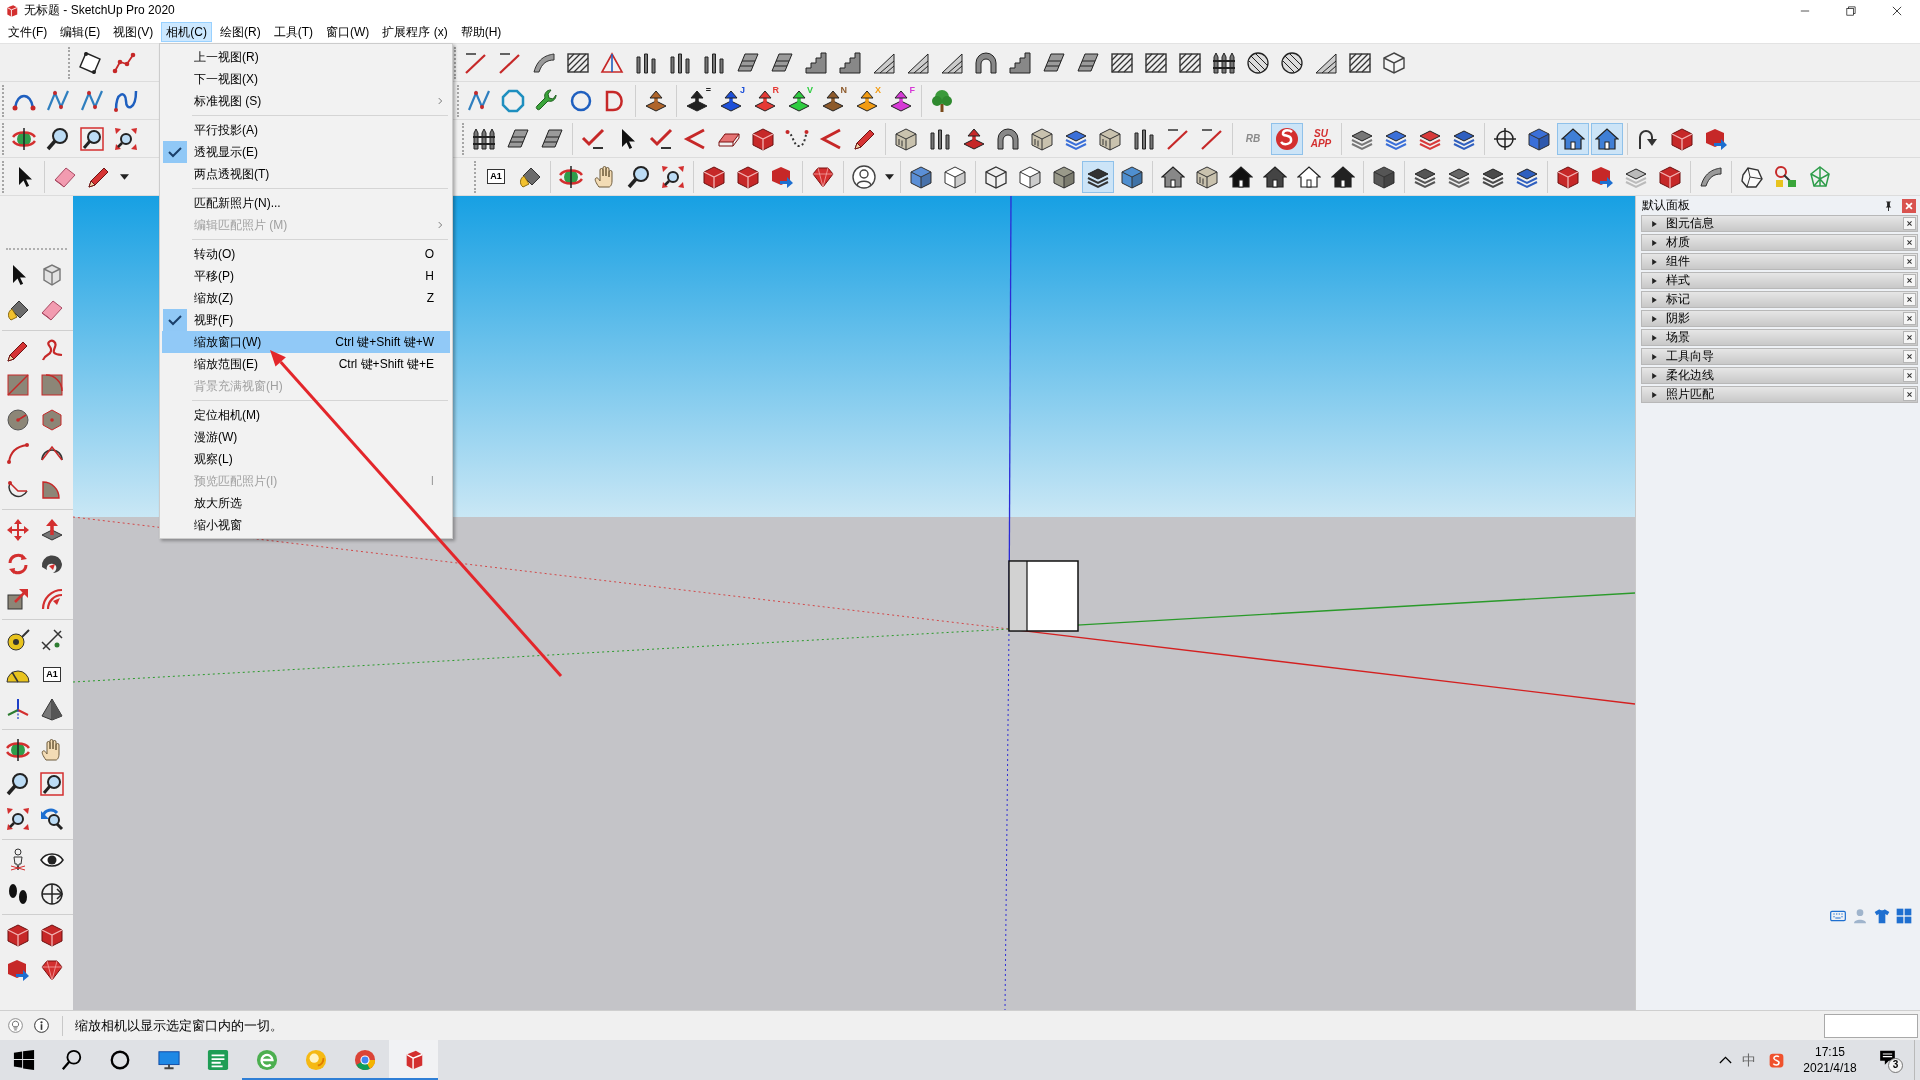  I want to click on panel-header: 柔化边线, so click(1779, 375).